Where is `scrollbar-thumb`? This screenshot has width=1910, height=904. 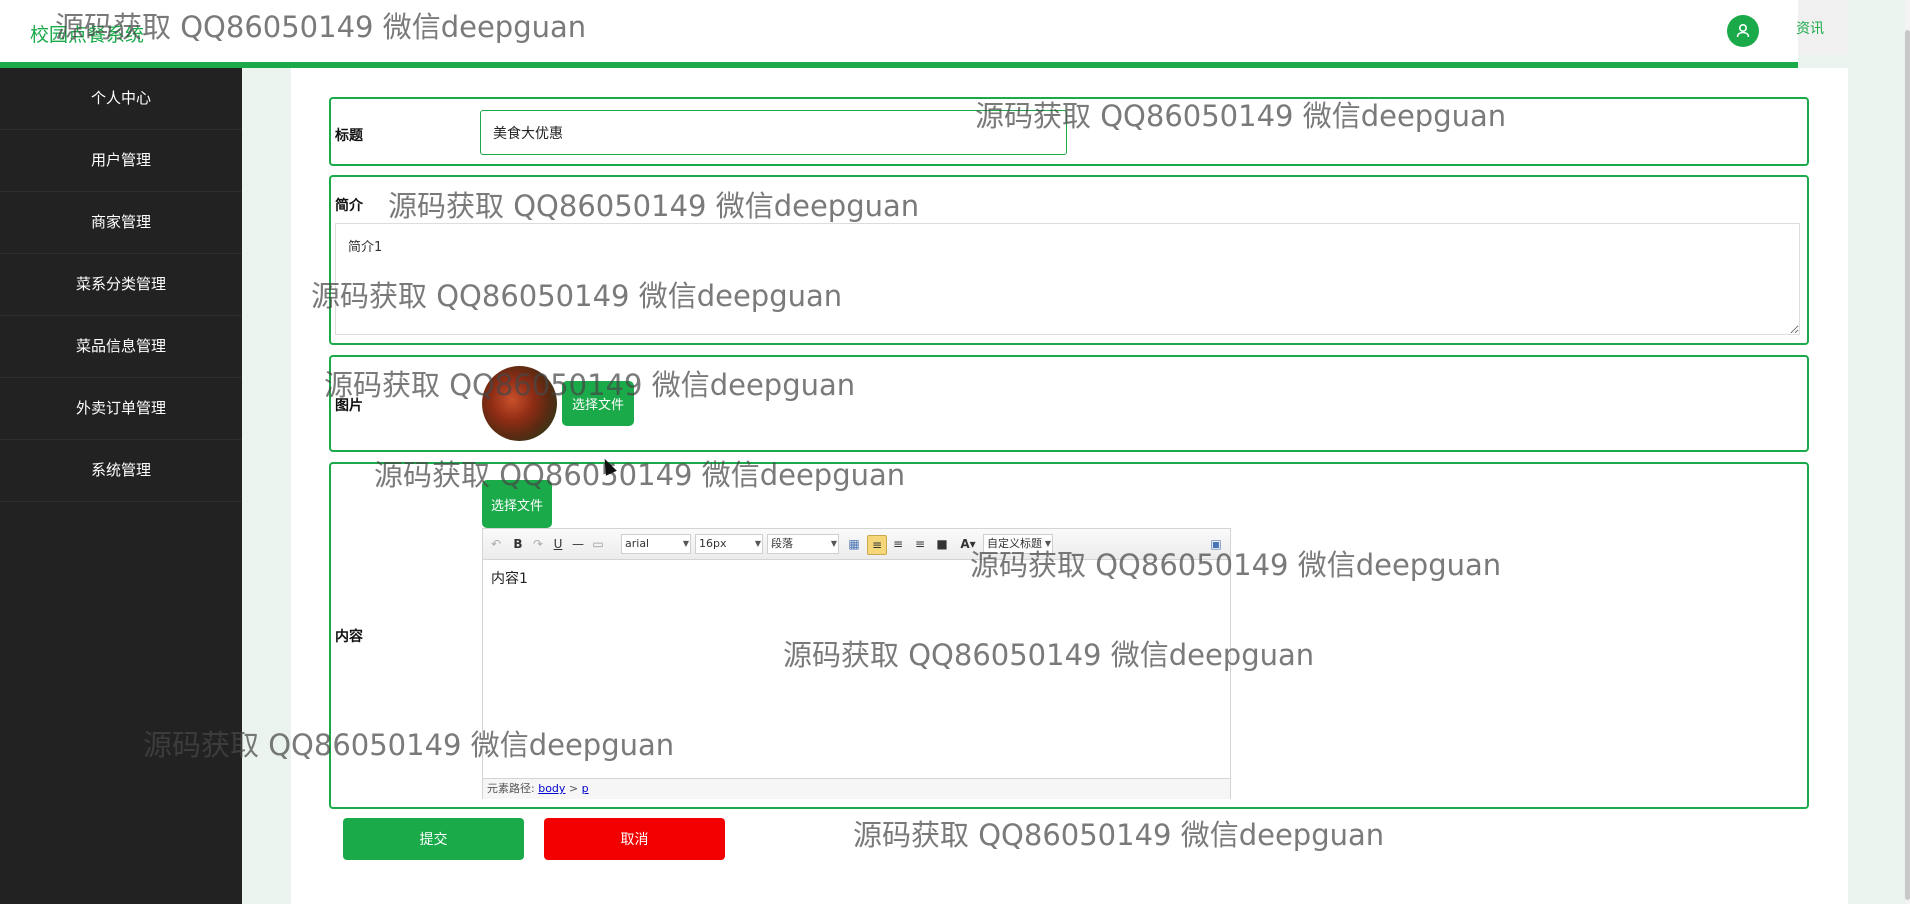
scrollbar-thumb is located at coordinates (1907, 465).